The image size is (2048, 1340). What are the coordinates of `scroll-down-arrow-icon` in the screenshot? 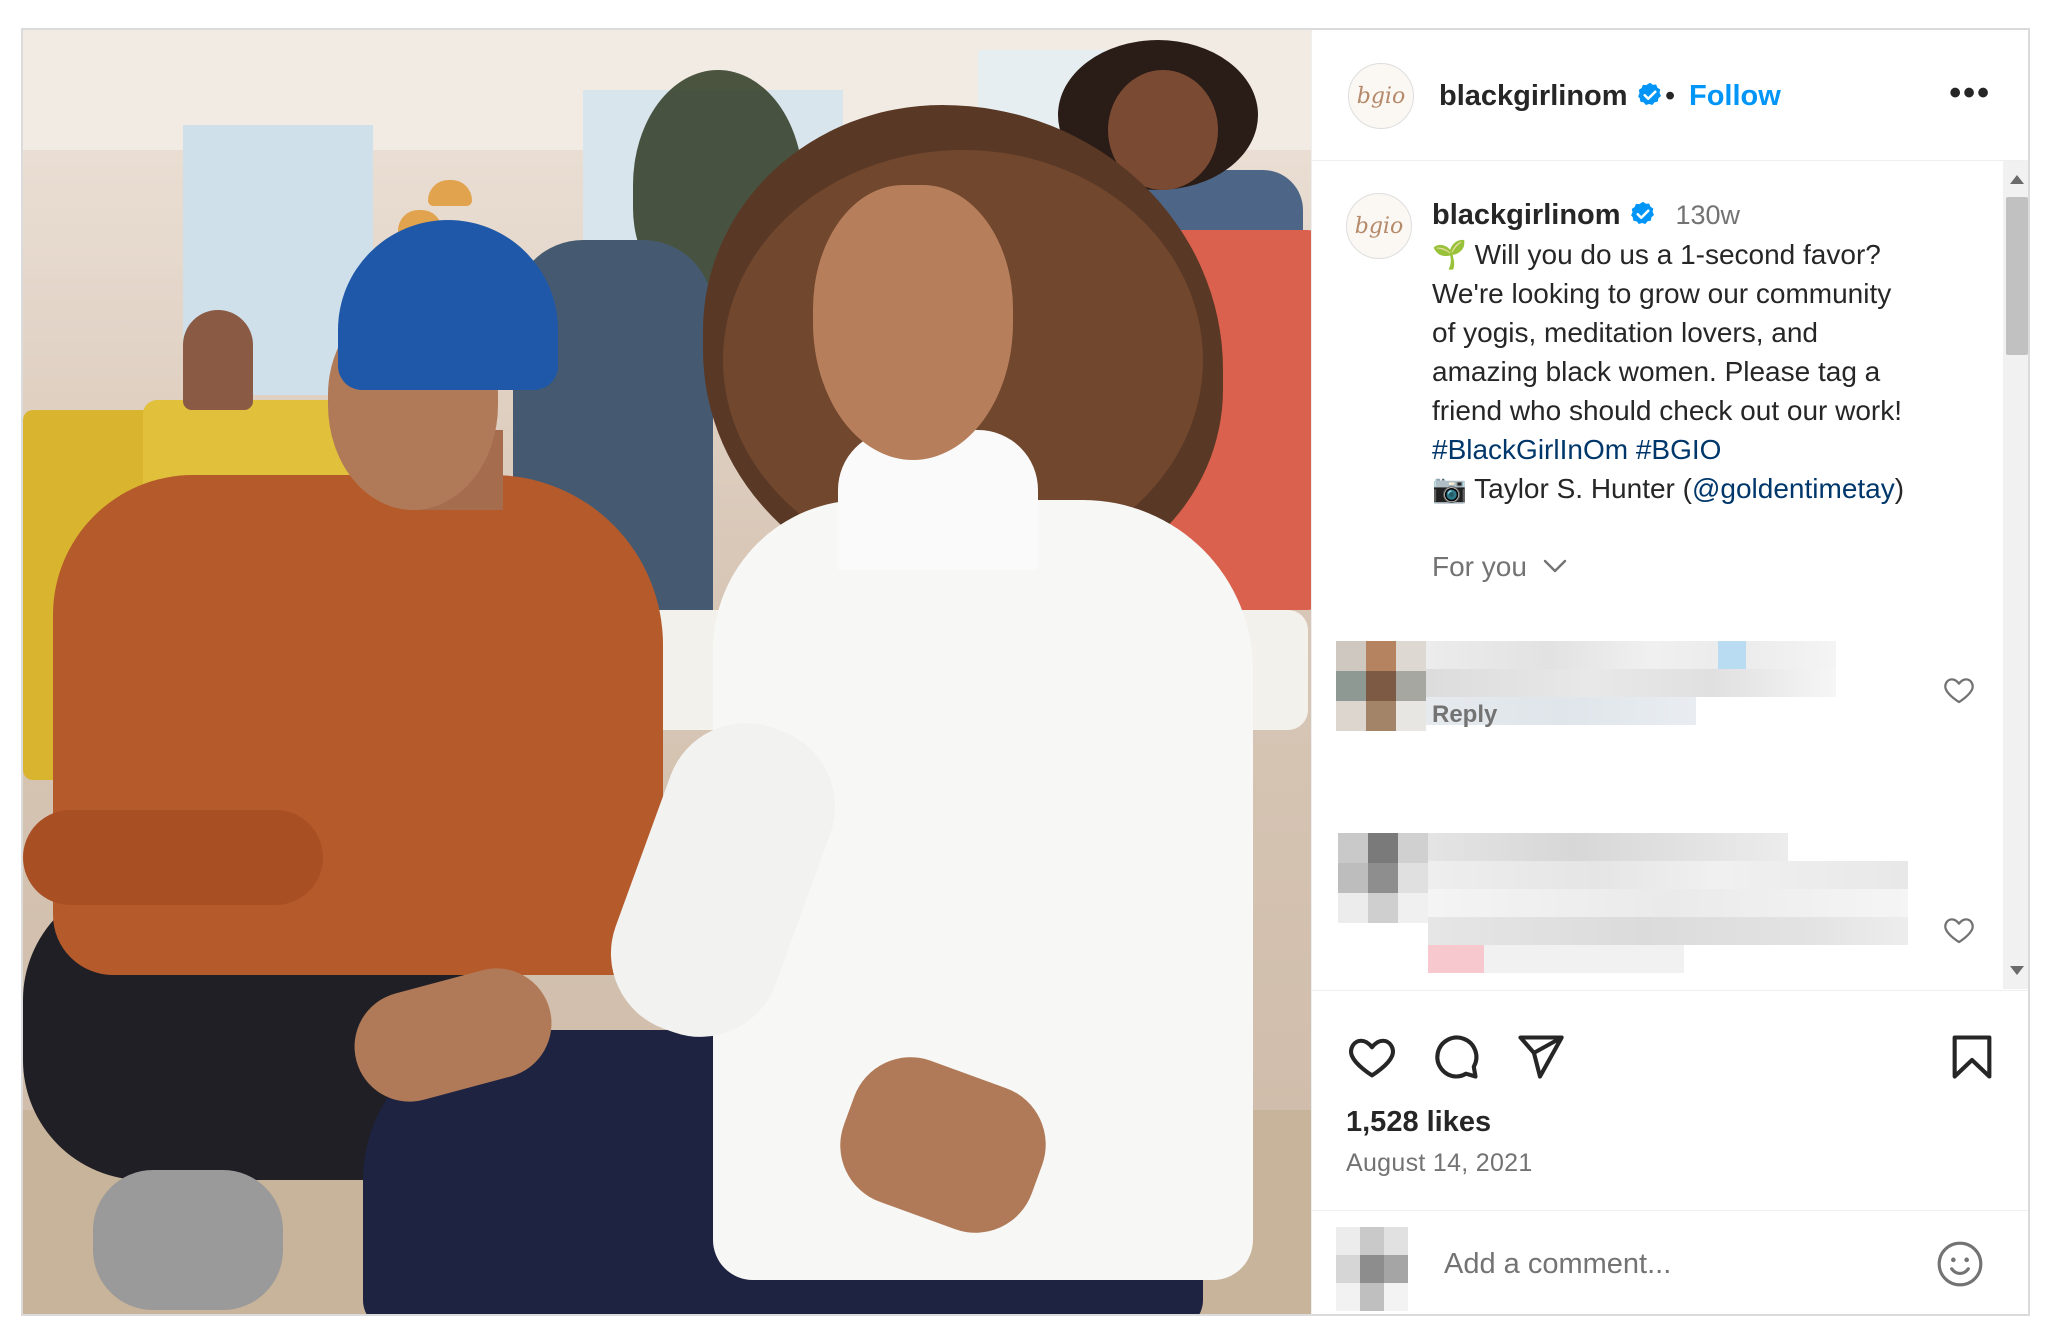 It's located at (2017, 970).